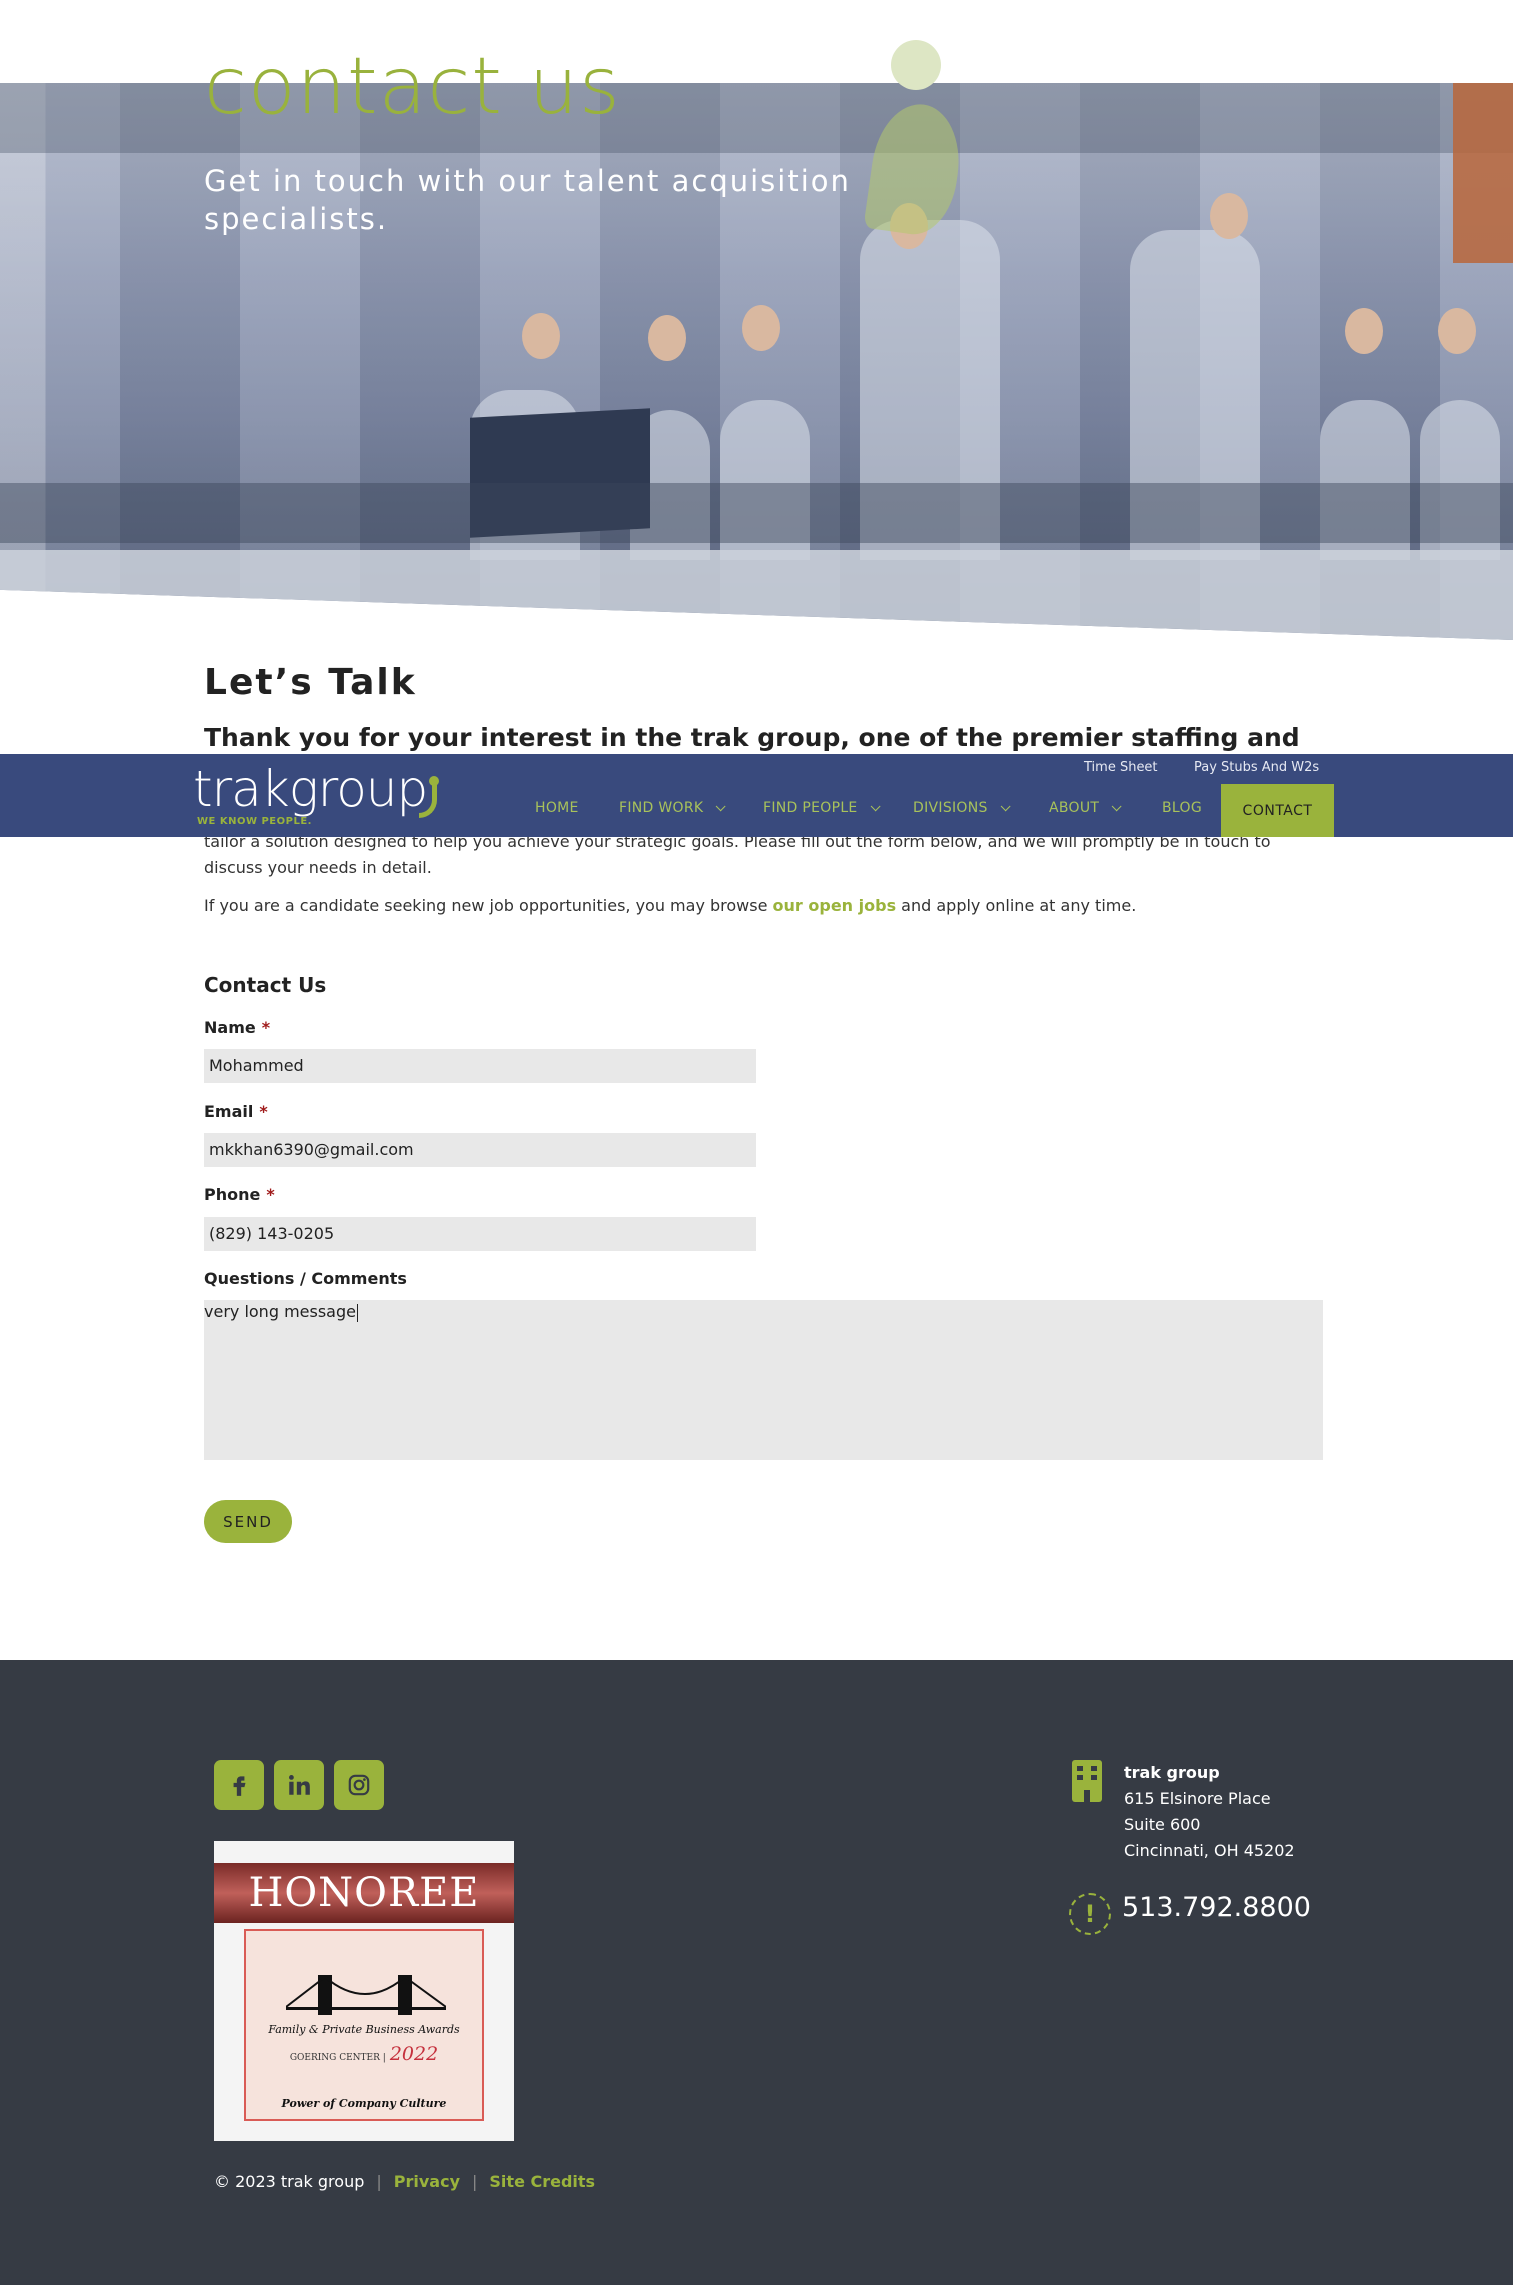 Image resolution: width=1513 pixels, height=2285 pixels. What do you see at coordinates (427, 2181) in the screenshot?
I see `privacy-link: Privacy` at bounding box center [427, 2181].